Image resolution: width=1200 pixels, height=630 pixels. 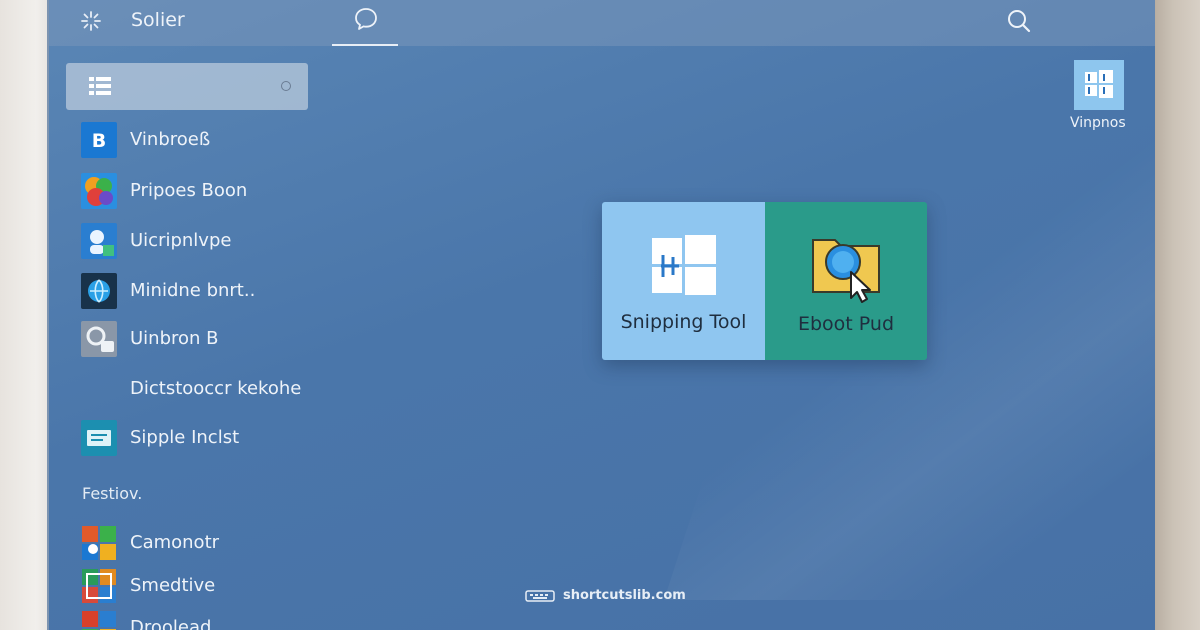 I want to click on app-label: Minidne bnrt.., so click(x=193, y=290).